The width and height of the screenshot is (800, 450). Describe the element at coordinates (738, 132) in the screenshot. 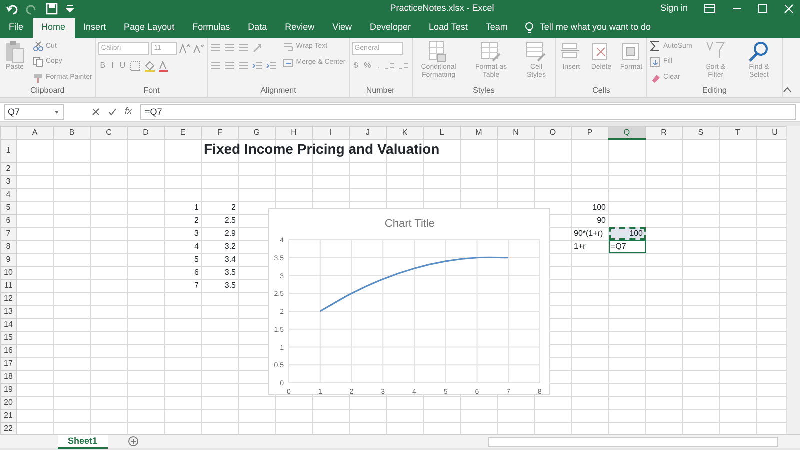

I see `column-header: T` at that location.